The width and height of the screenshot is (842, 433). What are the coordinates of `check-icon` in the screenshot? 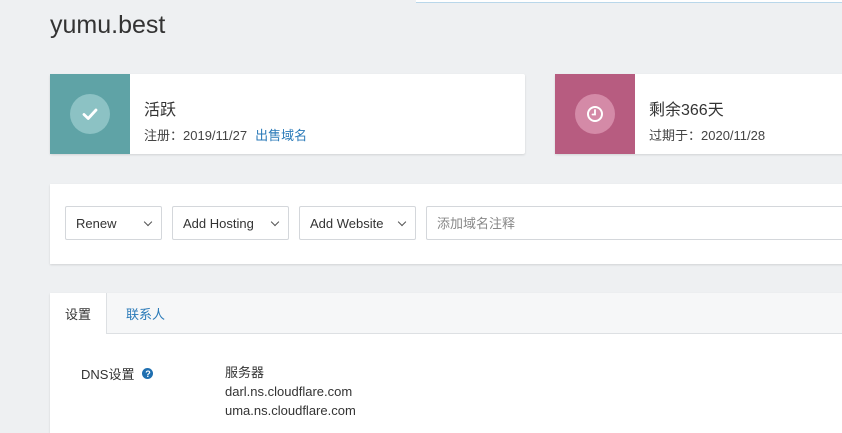 It's located at (90, 114).